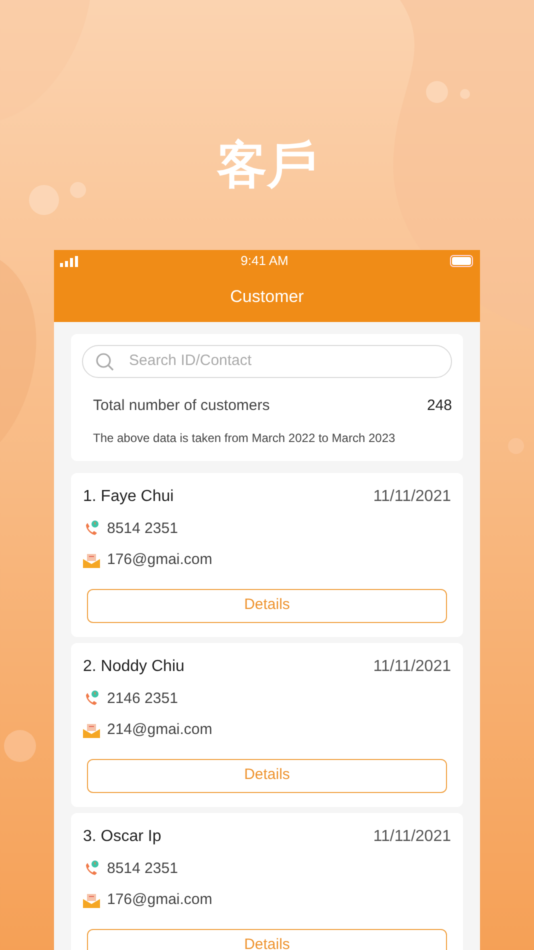  What do you see at coordinates (462, 261) in the screenshot?
I see `battery-icon` at bounding box center [462, 261].